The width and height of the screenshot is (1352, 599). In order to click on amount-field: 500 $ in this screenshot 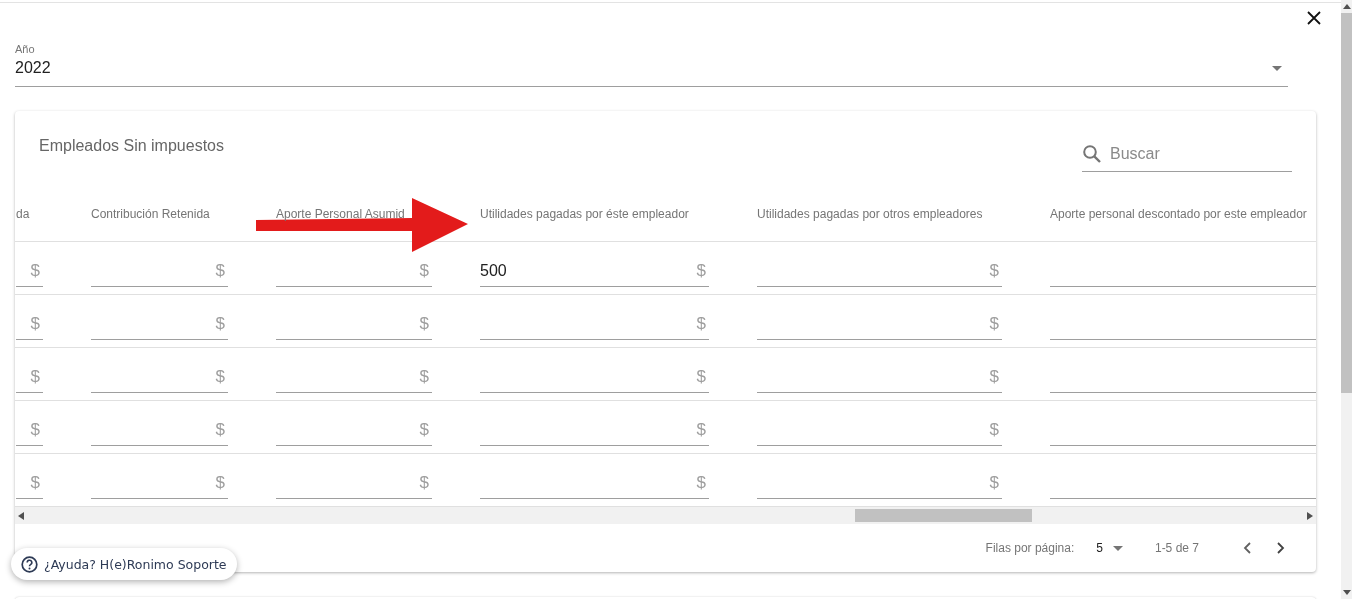, I will do `click(594, 271)`.